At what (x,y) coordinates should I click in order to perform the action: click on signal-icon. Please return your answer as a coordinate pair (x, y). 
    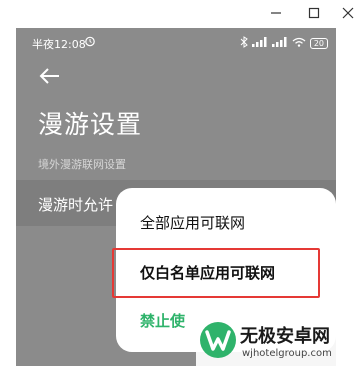
    Looking at the image, I should click on (259, 43).